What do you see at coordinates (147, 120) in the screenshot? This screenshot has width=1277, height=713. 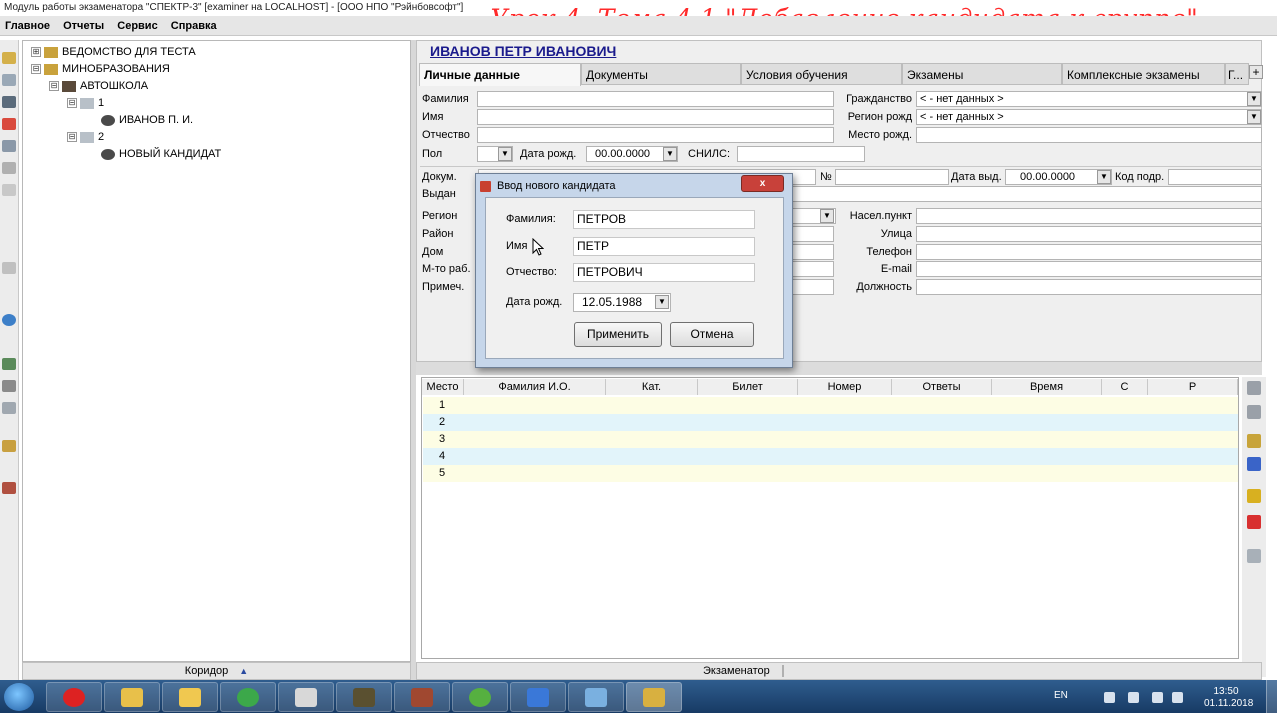 I see `tree-node-ivanov: ИВАНОВ П. И.` at bounding box center [147, 120].